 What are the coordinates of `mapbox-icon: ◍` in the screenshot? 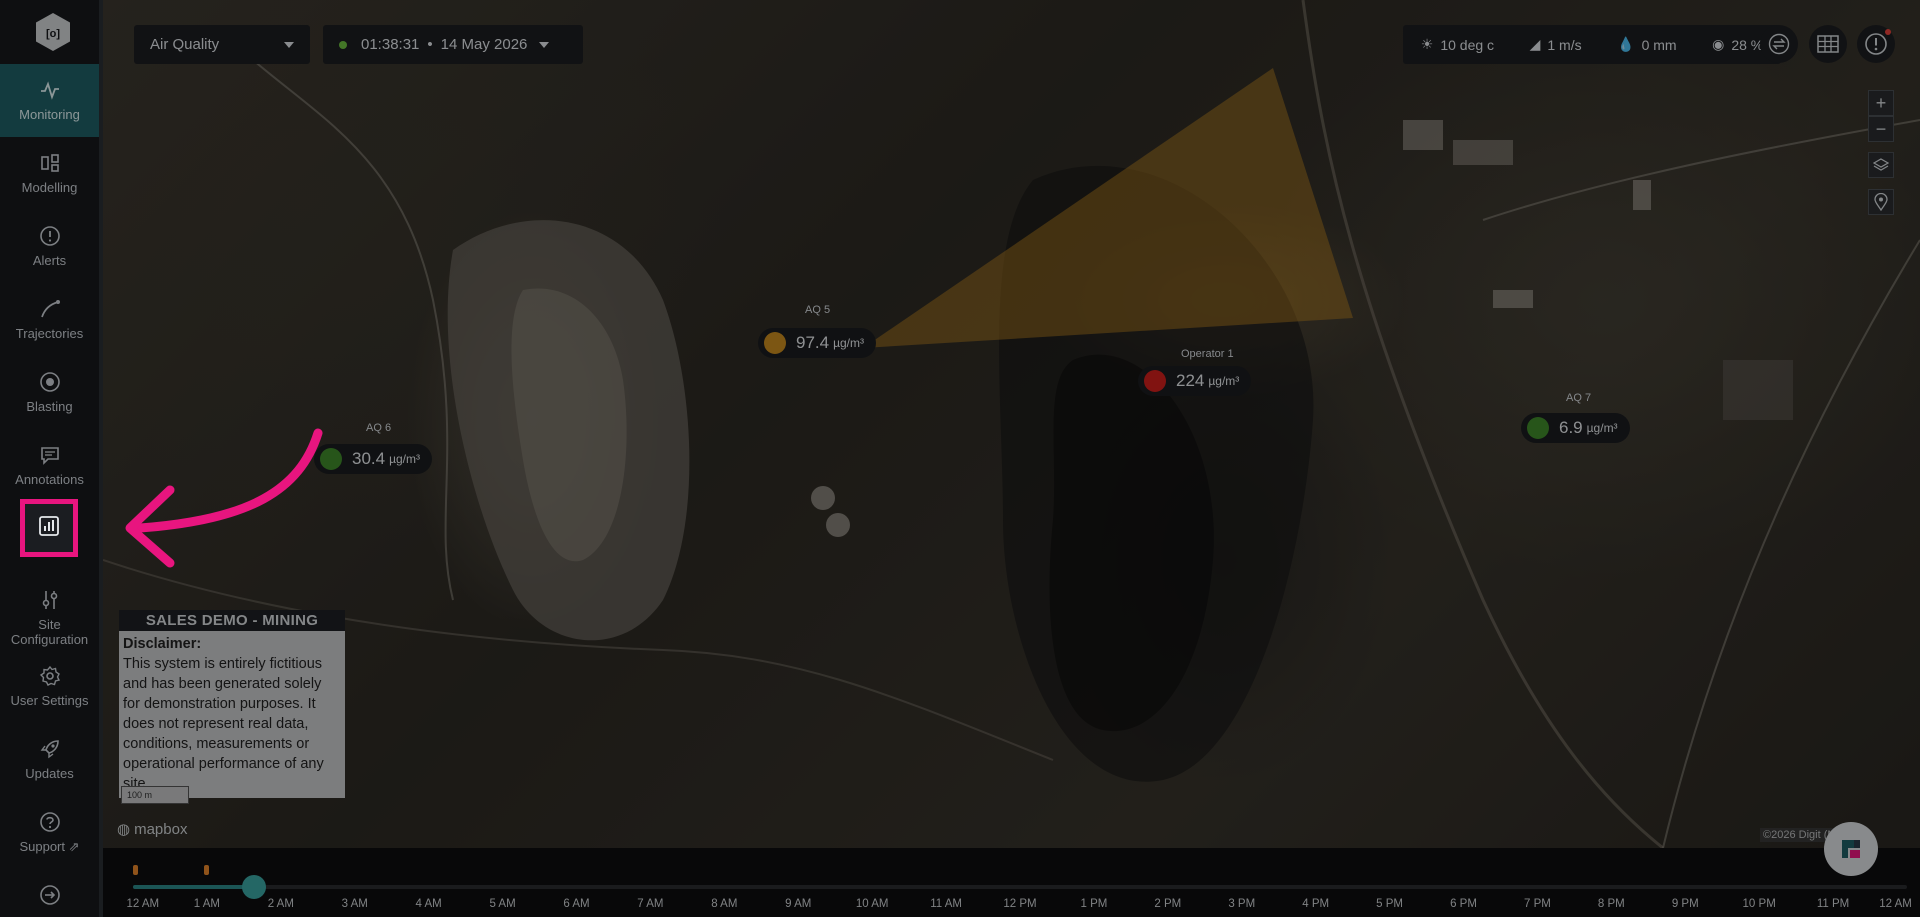 It's located at (124, 829).